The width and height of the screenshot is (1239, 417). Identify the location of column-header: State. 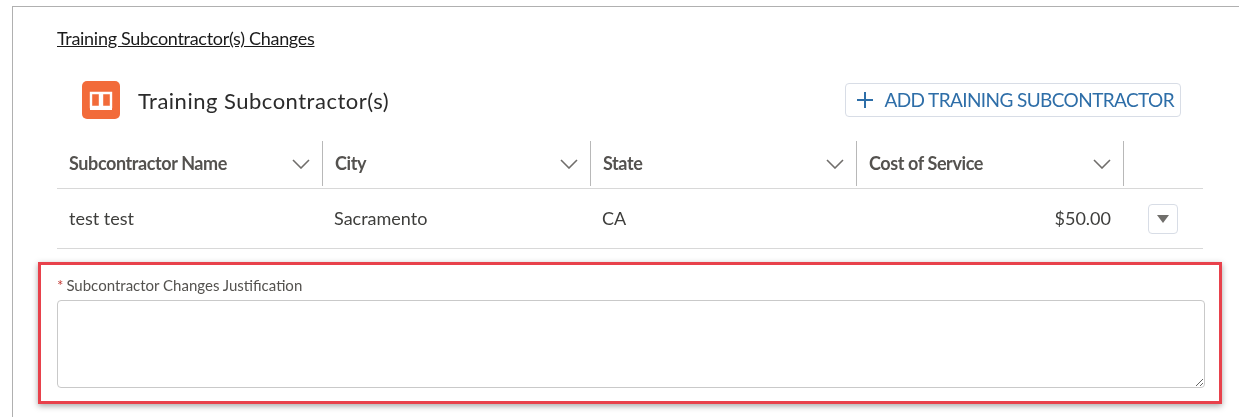
(623, 163).